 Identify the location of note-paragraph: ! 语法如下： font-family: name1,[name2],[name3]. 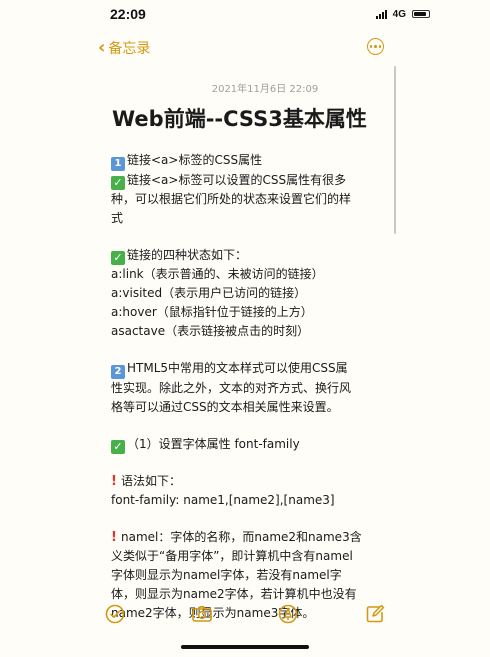
(250, 491).